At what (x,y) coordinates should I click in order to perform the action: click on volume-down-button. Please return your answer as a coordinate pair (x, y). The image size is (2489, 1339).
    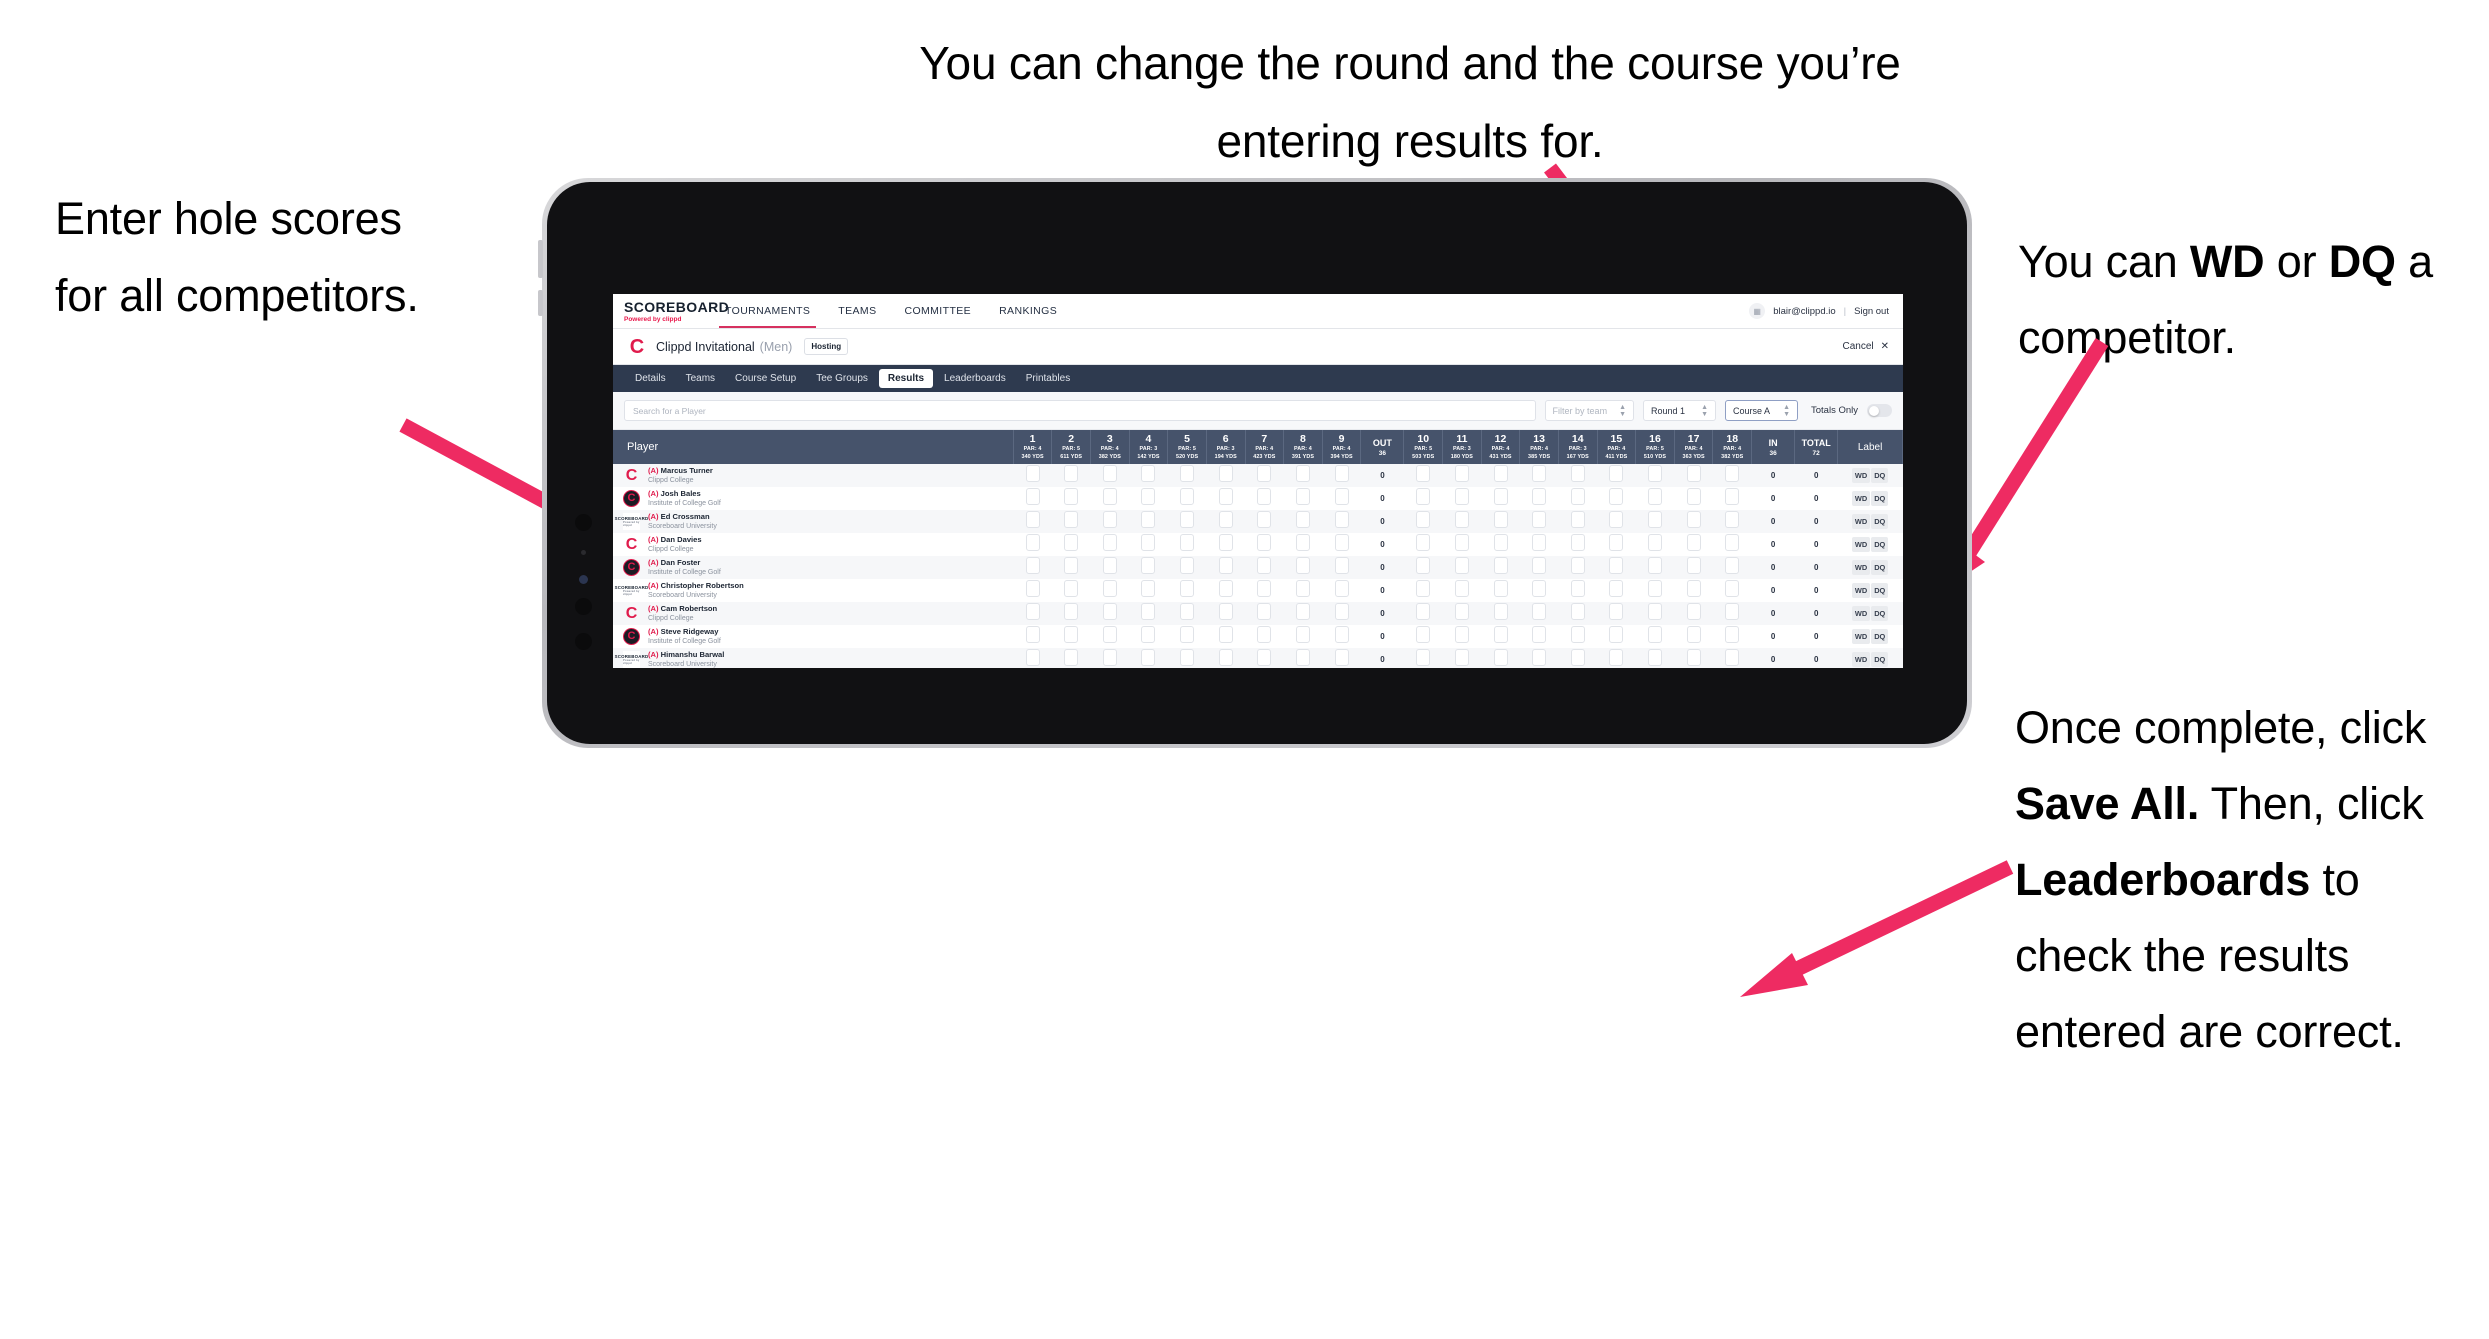
    Looking at the image, I should click on (540, 303).